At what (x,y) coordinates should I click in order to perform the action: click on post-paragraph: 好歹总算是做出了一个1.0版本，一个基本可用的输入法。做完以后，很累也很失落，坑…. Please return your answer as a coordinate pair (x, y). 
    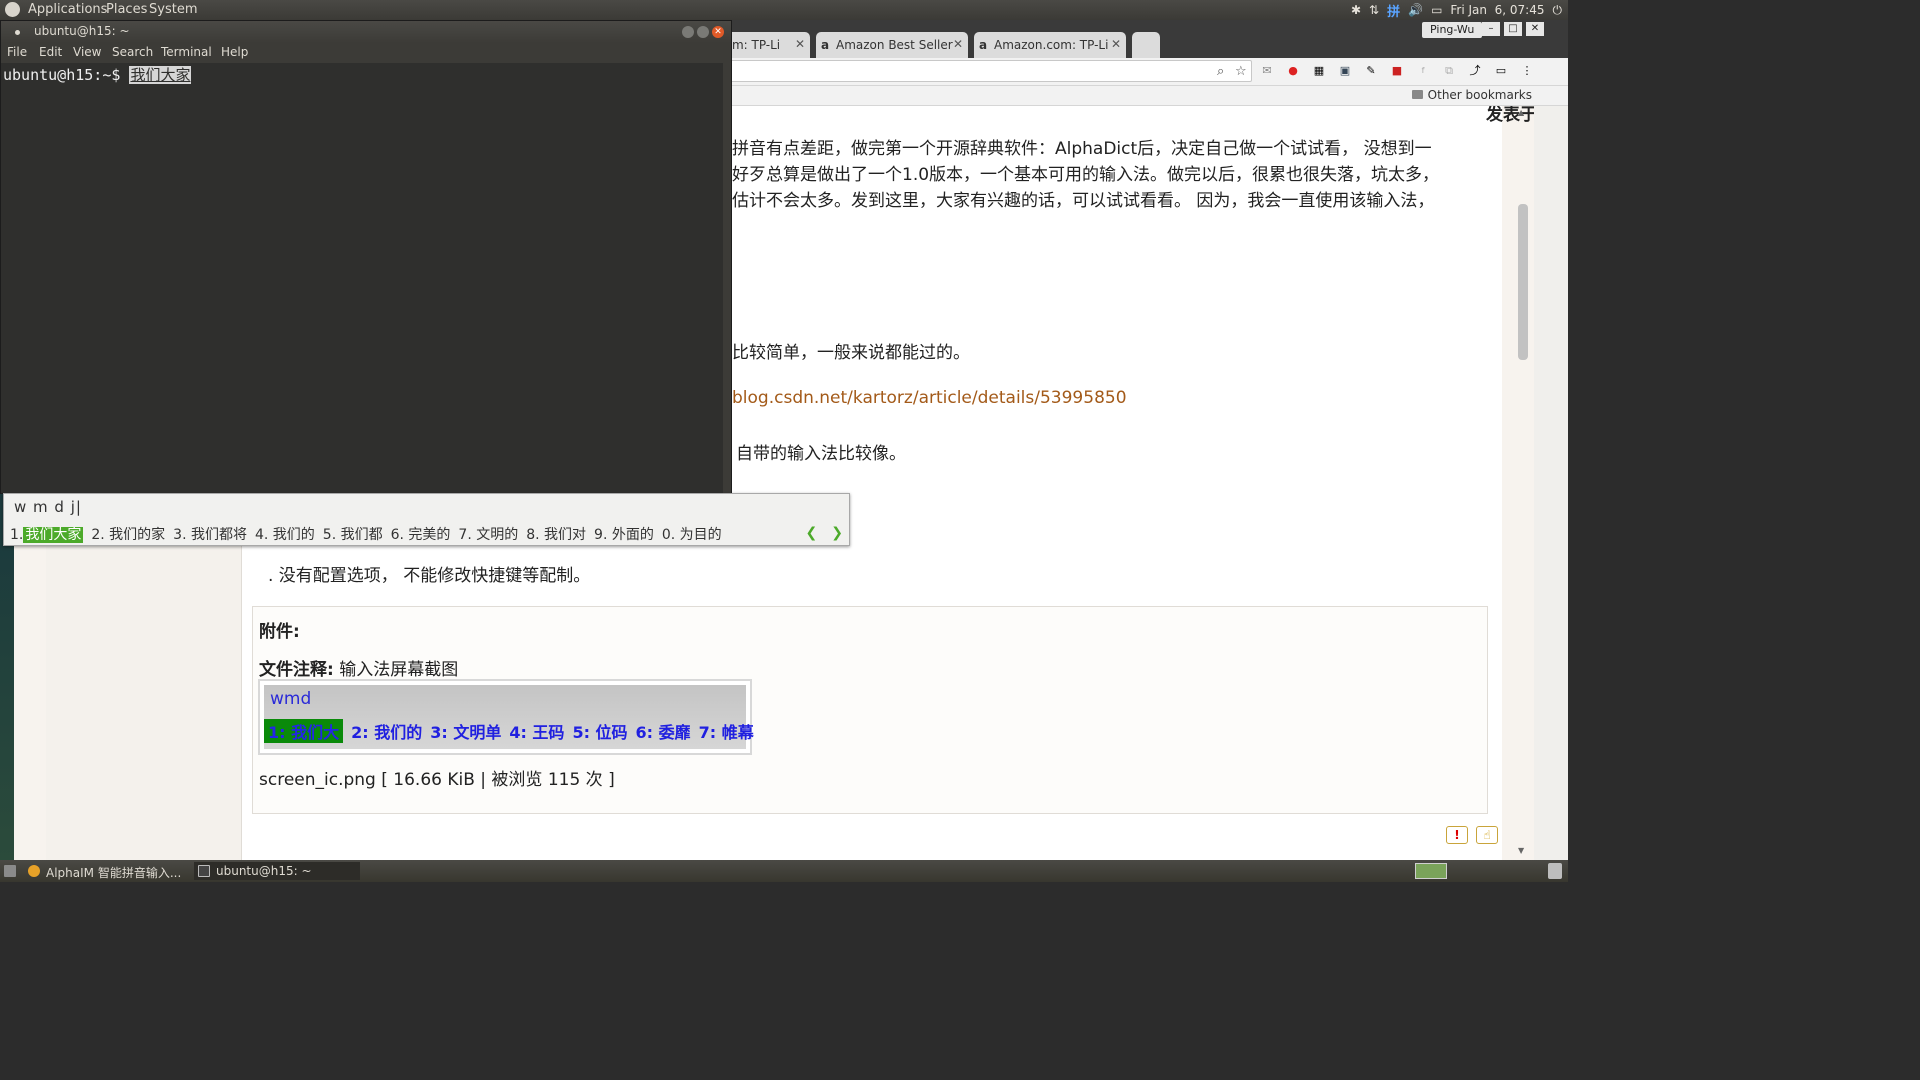
    Looking at the image, I should click on (1086, 175).